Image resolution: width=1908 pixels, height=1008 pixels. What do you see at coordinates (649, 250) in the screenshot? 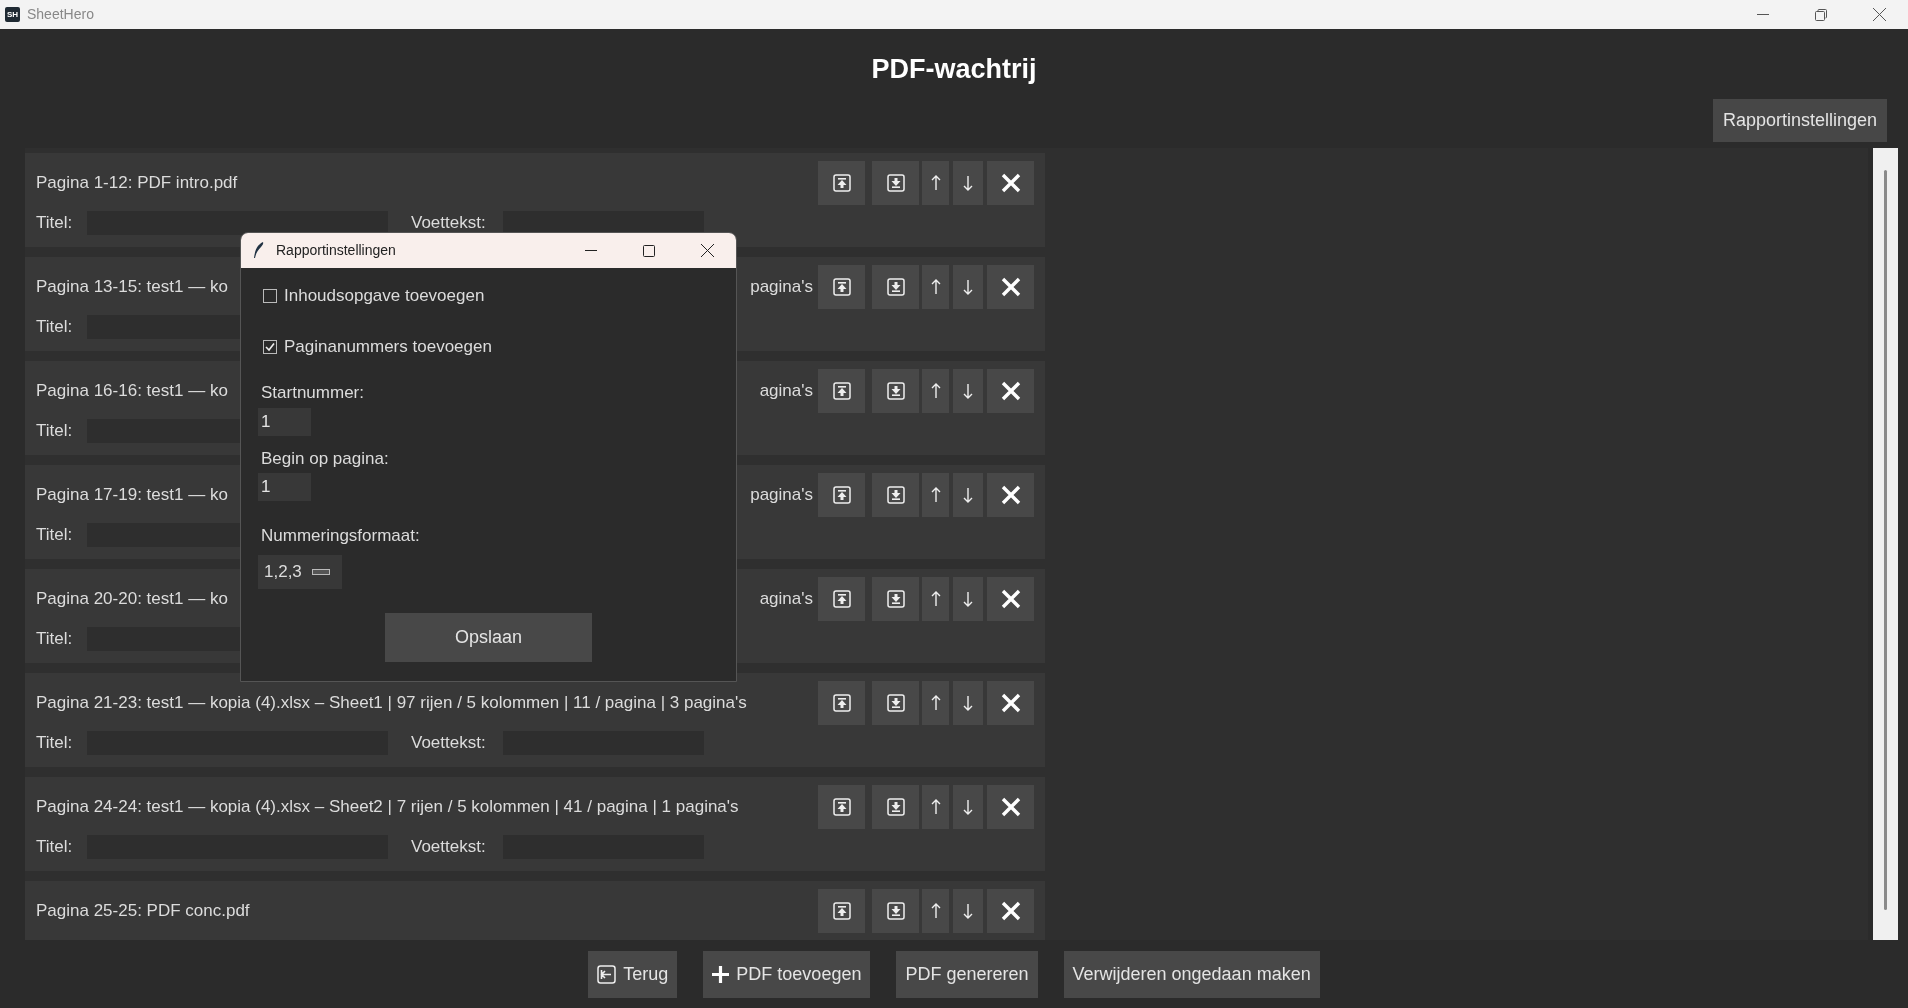
I see `maximize-icon` at bounding box center [649, 250].